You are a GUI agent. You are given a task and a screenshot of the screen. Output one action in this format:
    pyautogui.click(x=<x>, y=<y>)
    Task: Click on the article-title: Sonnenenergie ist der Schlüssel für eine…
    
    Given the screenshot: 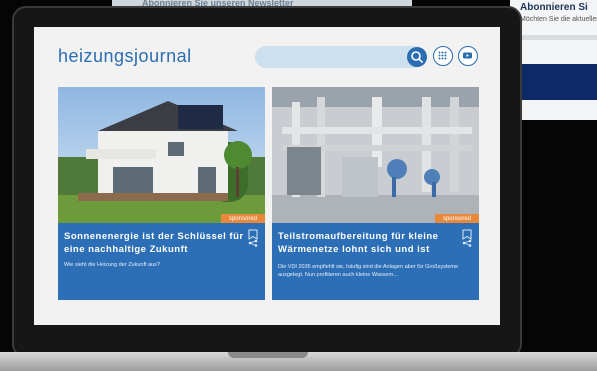 What is the action you would take?
    pyautogui.click(x=154, y=243)
    